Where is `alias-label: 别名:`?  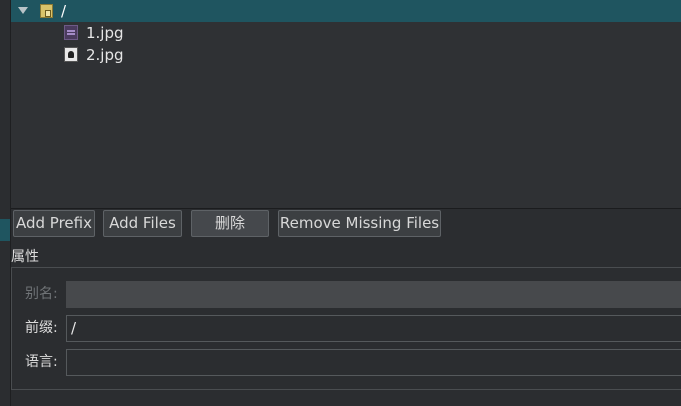 alias-label: 别名: is located at coordinates (41, 294).